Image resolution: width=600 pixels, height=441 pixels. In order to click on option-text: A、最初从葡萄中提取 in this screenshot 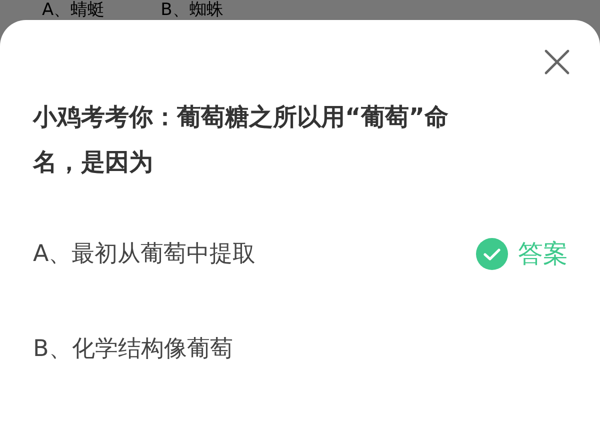, I will do `click(254, 253)`.